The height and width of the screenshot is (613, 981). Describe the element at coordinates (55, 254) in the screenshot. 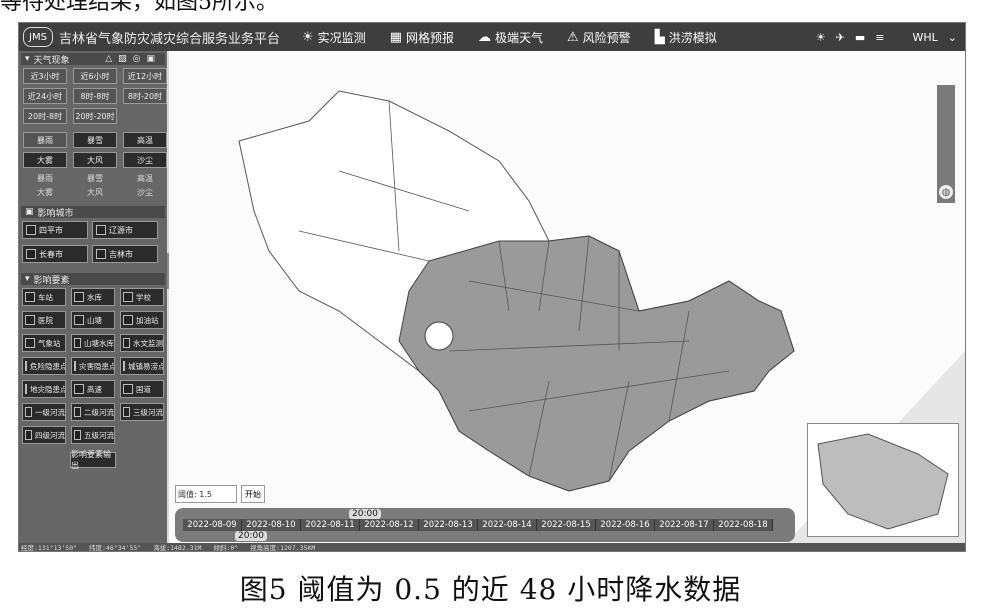

I see `city-checkbox: 长春市` at that location.